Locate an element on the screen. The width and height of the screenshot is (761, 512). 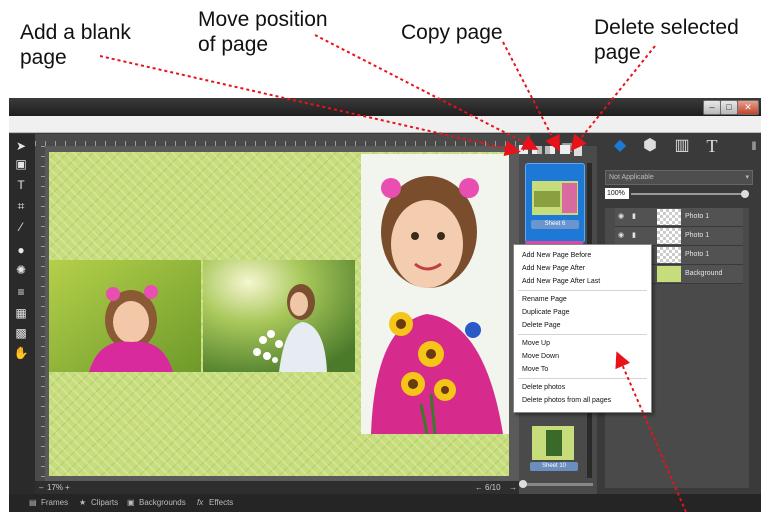
frame-tool-icon: ▣ is located at coordinates (21, 164).